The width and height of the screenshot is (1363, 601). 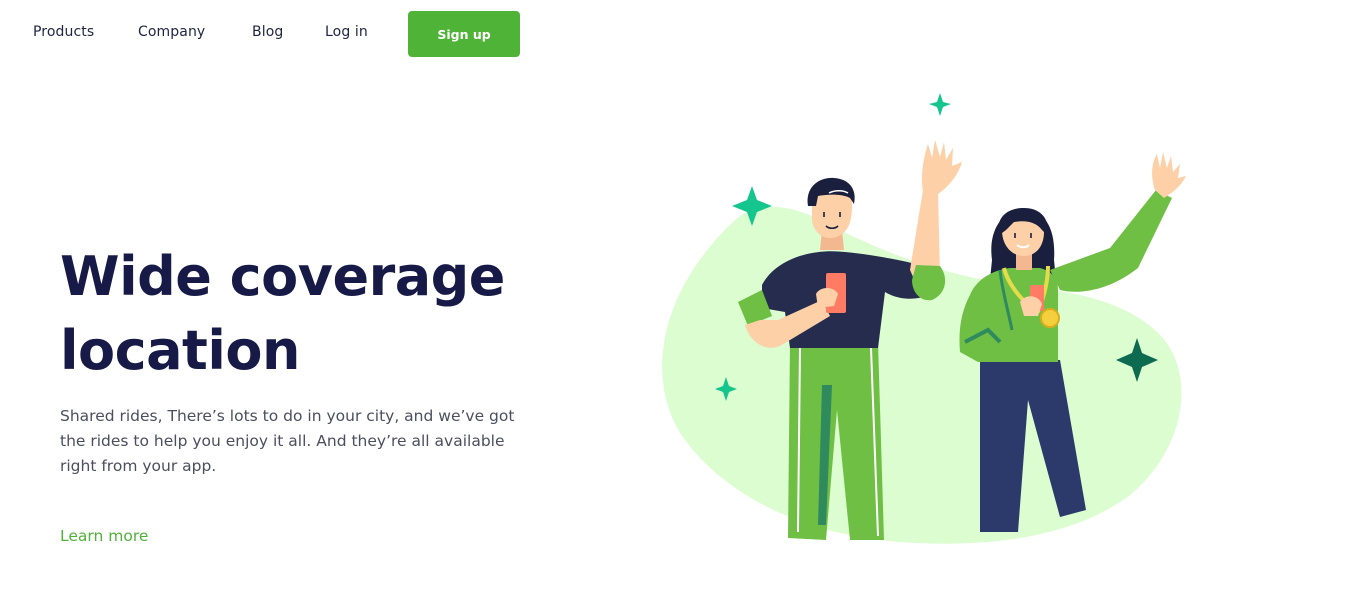 I want to click on hero-title: Wide coverage location, so click(x=320, y=314).